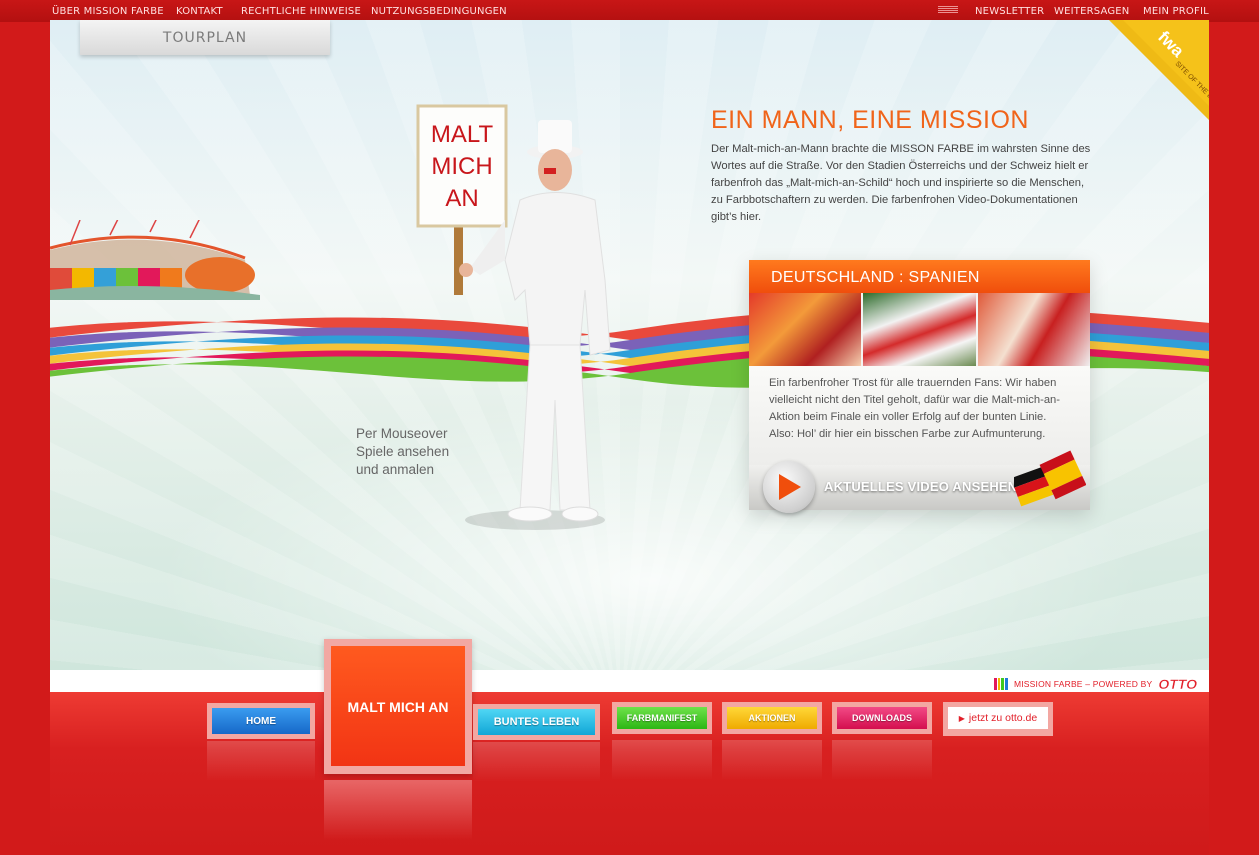 The image size is (1259, 855). What do you see at coordinates (403, 451) in the screenshot?
I see `mouseover-hint-line-2: Spiele ansehen` at bounding box center [403, 451].